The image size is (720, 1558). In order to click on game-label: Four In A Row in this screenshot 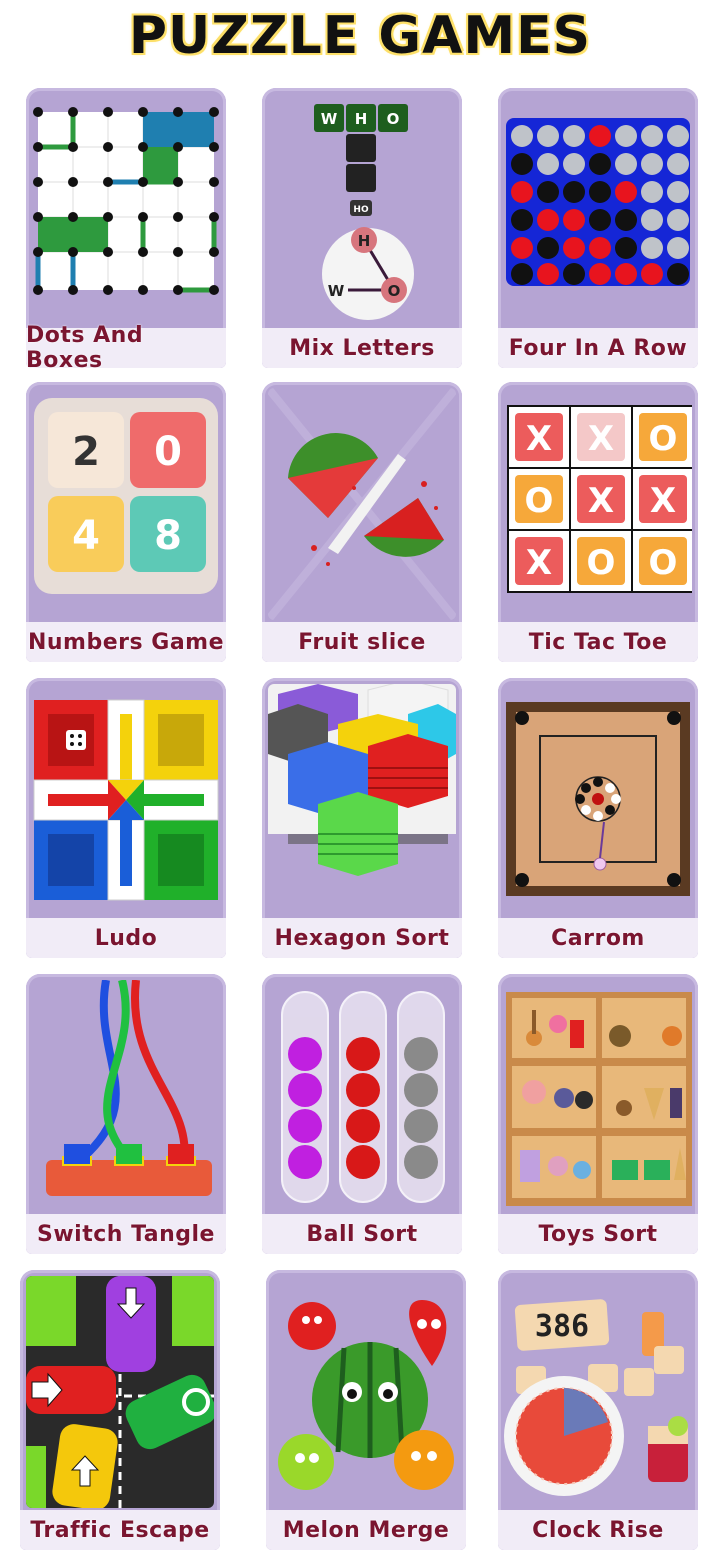, I will do `click(598, 348)`.